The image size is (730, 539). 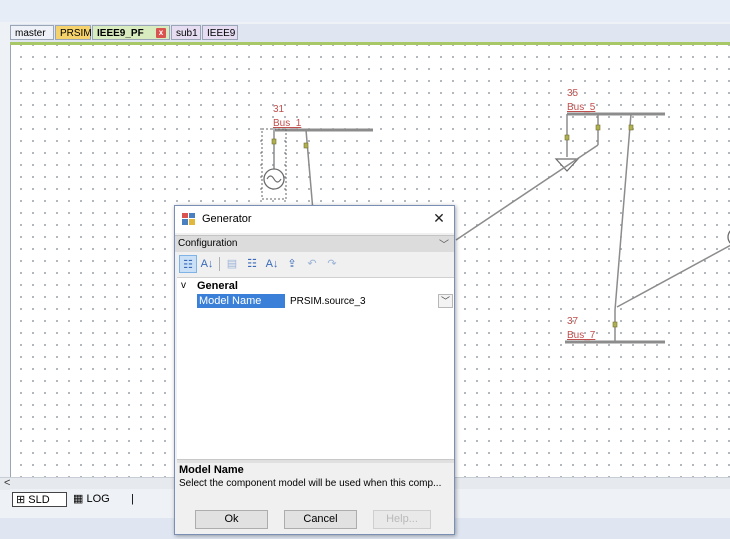 I want to click on tab-label: IEEE9_PF, so click(x=120, y=33).